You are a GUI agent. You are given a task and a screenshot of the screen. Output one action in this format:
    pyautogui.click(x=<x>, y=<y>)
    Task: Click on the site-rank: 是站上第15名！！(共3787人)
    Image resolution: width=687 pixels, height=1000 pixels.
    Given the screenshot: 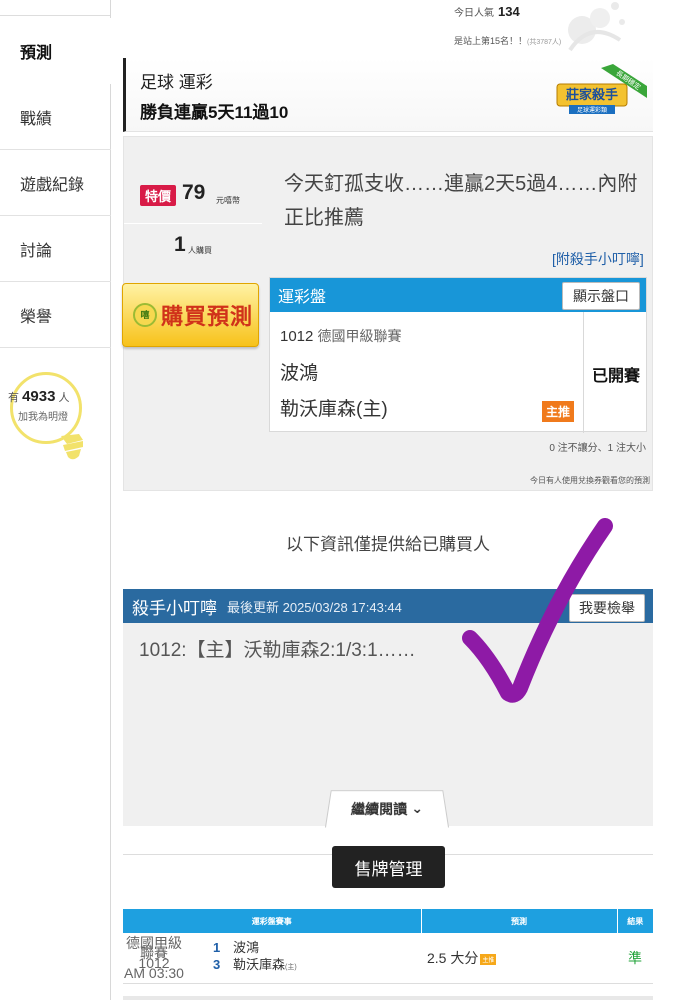 What is the action you would take?
    pyautogui.click(x=508, y=41)
    